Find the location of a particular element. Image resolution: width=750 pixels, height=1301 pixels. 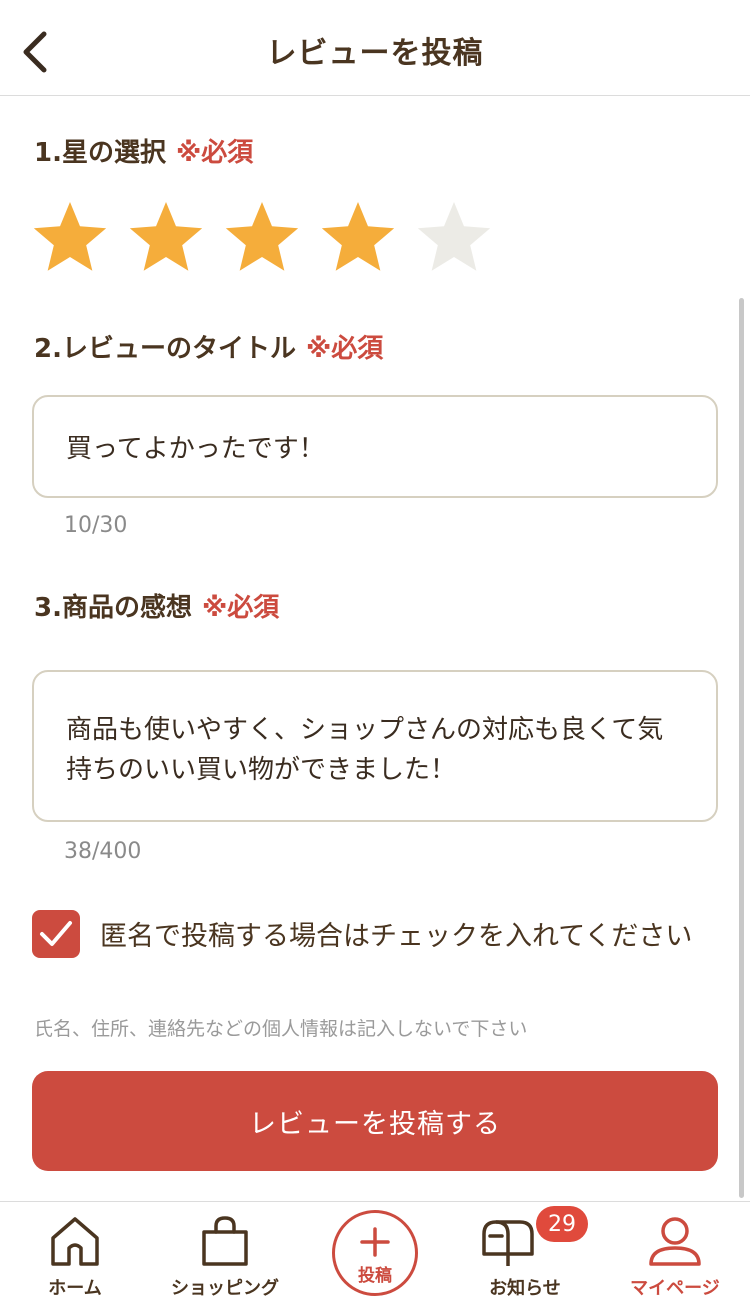

review-comment-value: 商品も使いやすく、ショップさんの対応も良くて気持ちのいい買い物ができました！ is located at coordinates (365, 750).